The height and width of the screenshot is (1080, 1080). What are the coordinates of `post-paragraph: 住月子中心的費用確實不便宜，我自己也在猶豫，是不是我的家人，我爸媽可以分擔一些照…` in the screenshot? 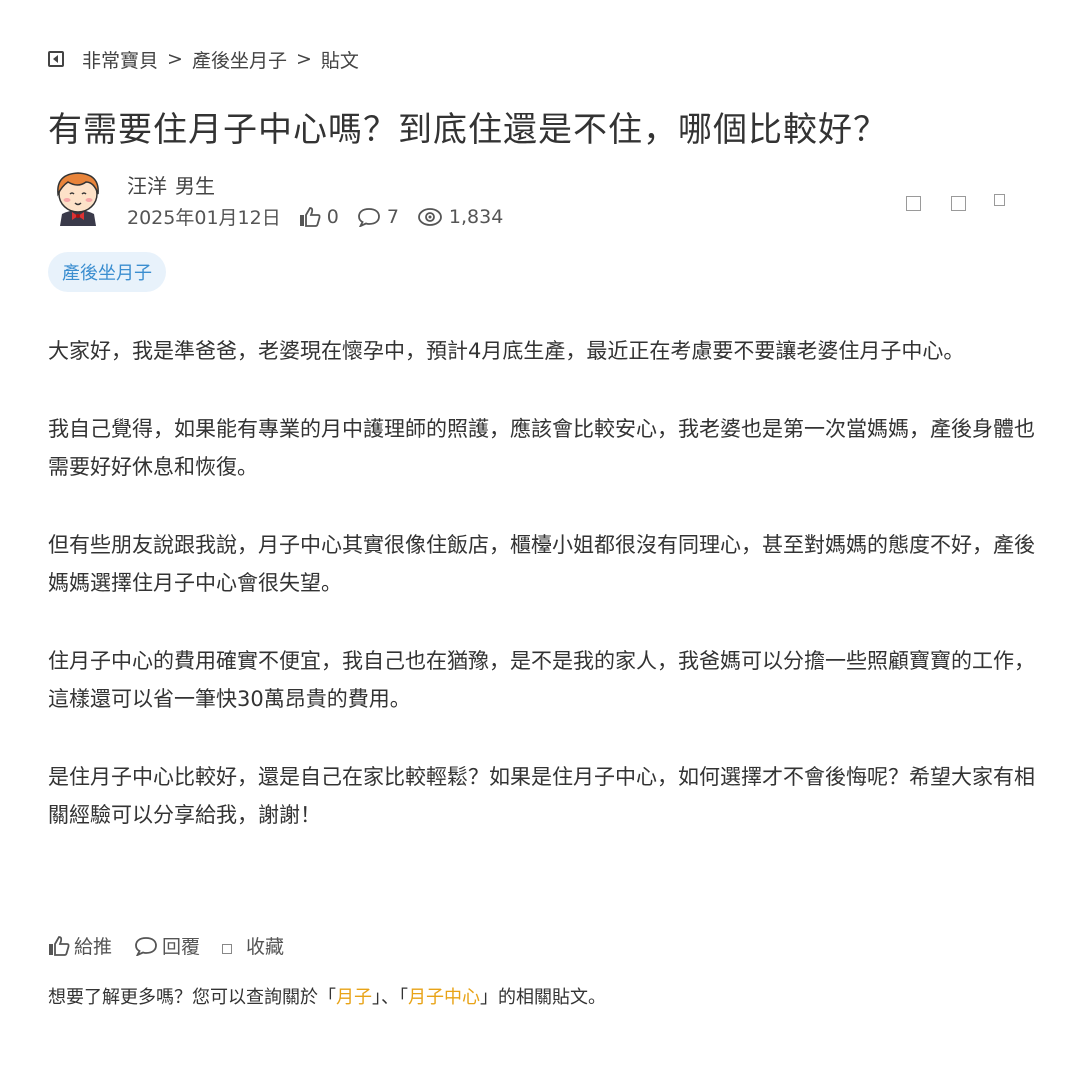 It's located at (541, 680).